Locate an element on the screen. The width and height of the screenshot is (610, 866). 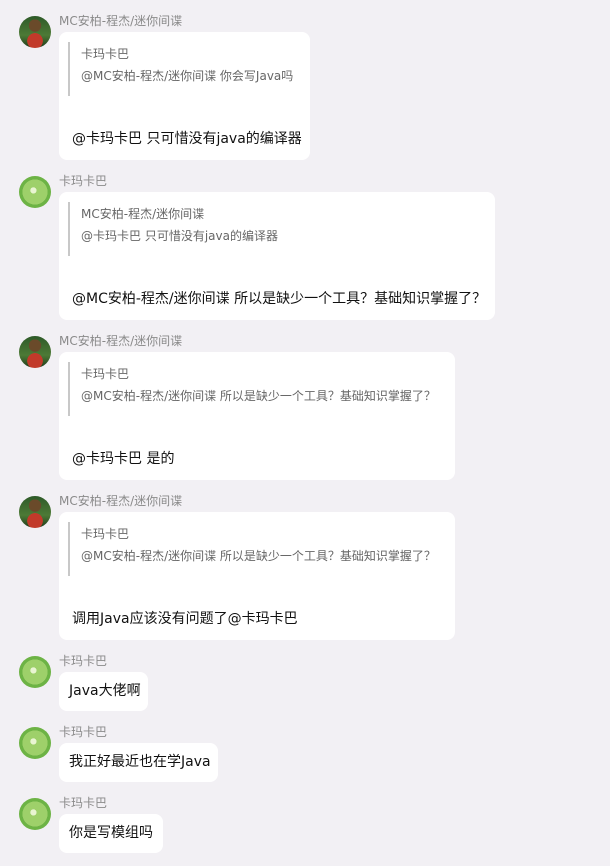
message-text: 你是写模组吗 is located at coordinates (111, 833).